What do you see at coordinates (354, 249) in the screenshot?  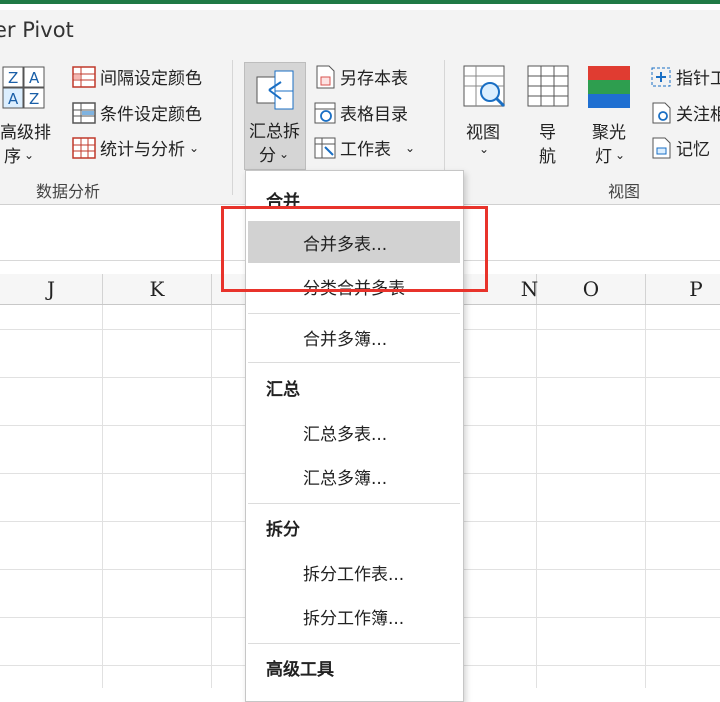 I see `highlight-annotation-box` at bounding box center [354, 249].